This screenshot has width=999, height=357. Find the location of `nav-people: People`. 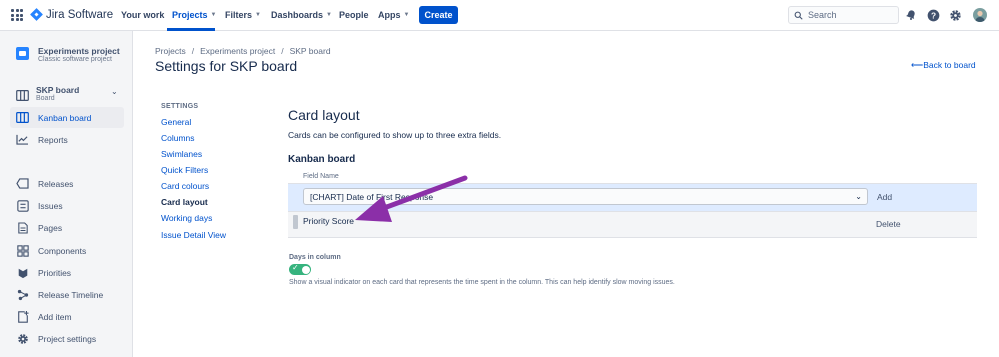

nav-people: People is located at coordinates (354, 15).